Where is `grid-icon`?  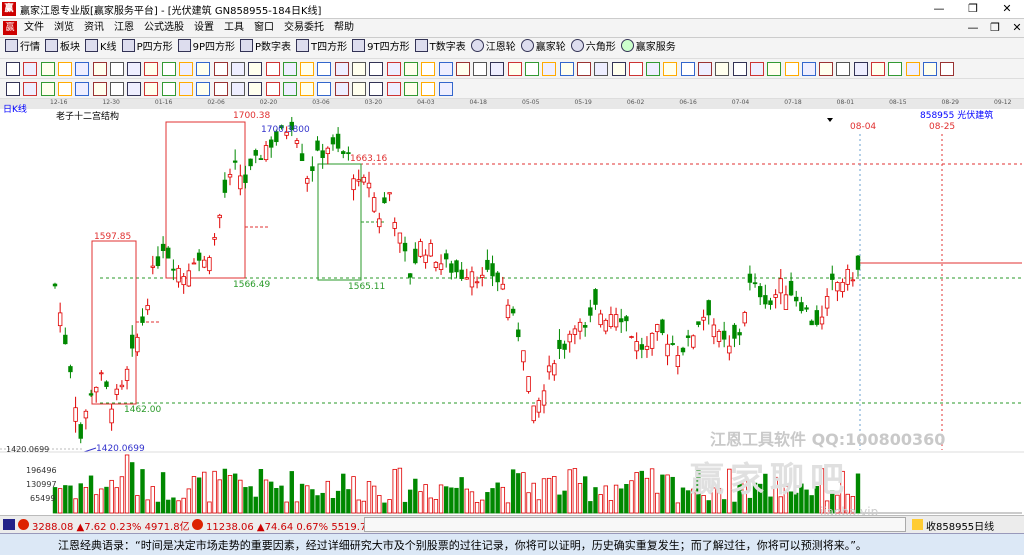 grid-icon is located at coordinates (9, 524).